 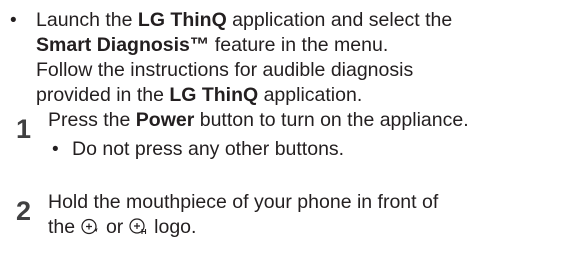 I want to click on smart-diagnosis-logo-icon, so click(x=89, y=226).